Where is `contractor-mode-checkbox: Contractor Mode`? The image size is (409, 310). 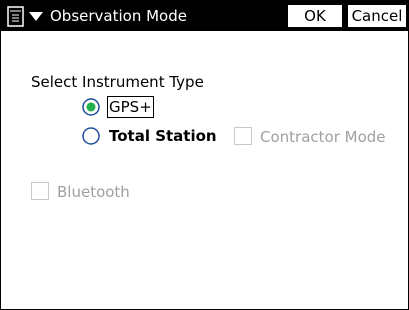
contractor-mode-checkbox: Contractor Mode is located at coordinates (319, 138).